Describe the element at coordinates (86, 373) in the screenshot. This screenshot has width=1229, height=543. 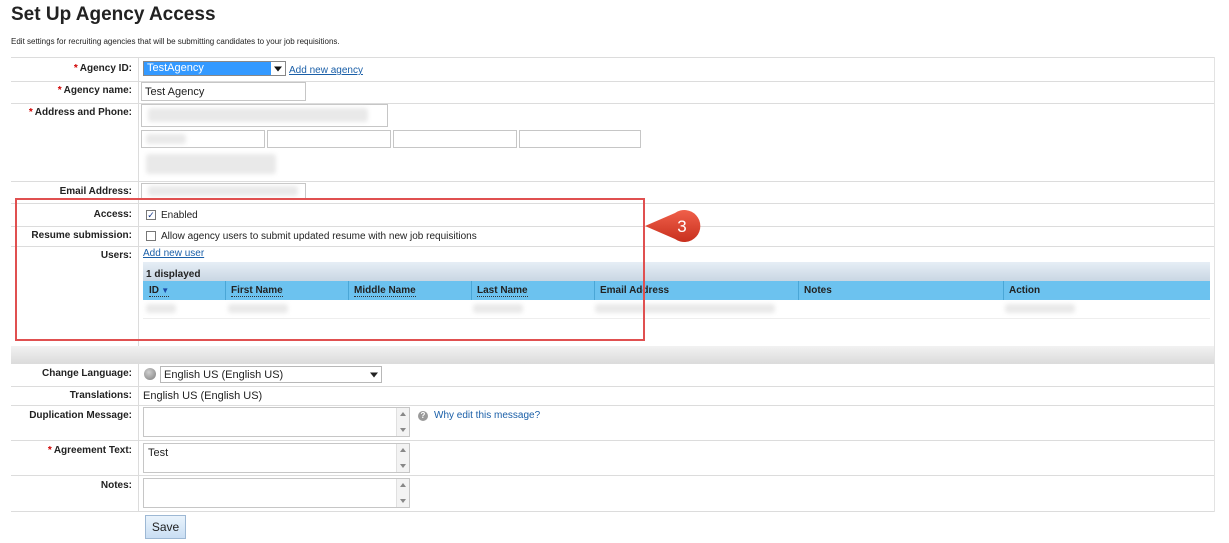
I see `change-language-label: Change Language:` at that location.